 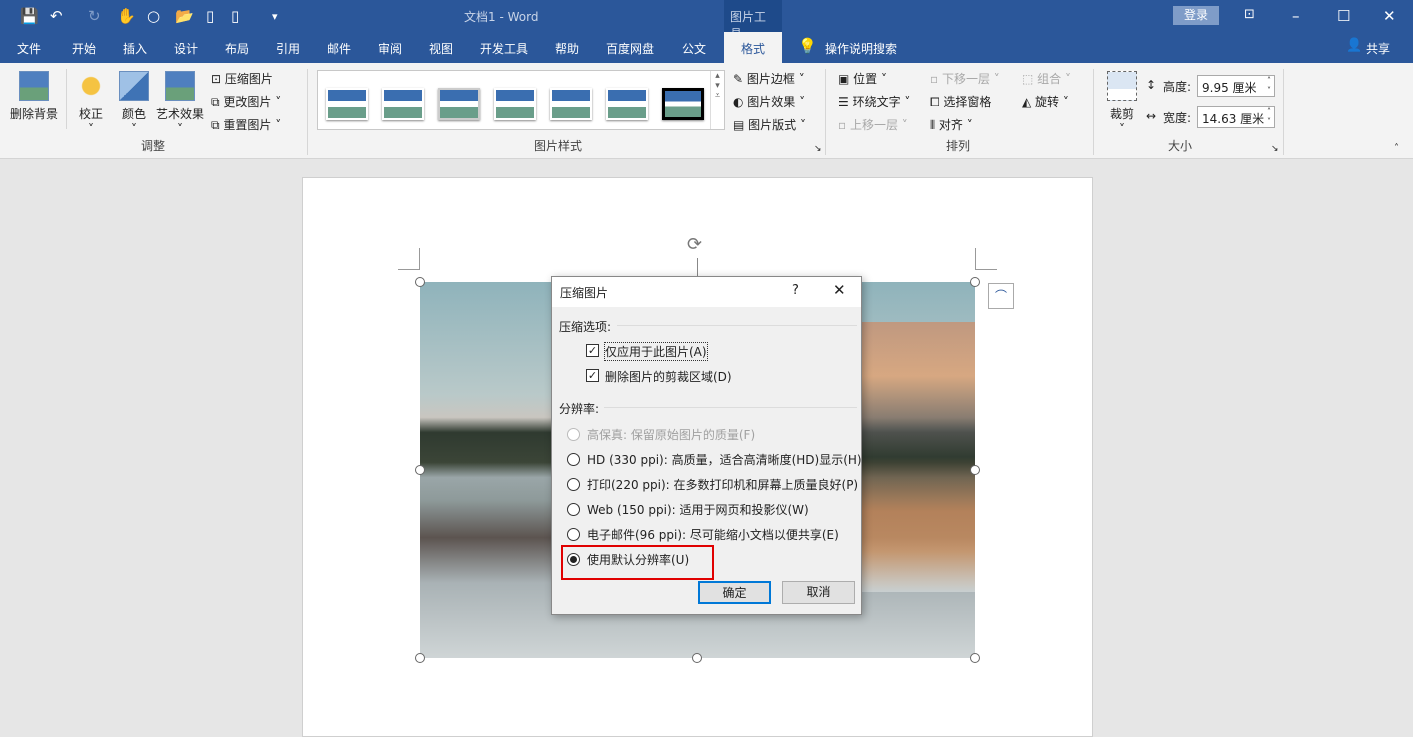 What do you see at coordinates (153, 16) in the screenshot?
I see `circle-icon: ○` at bounding box center [153, 16].